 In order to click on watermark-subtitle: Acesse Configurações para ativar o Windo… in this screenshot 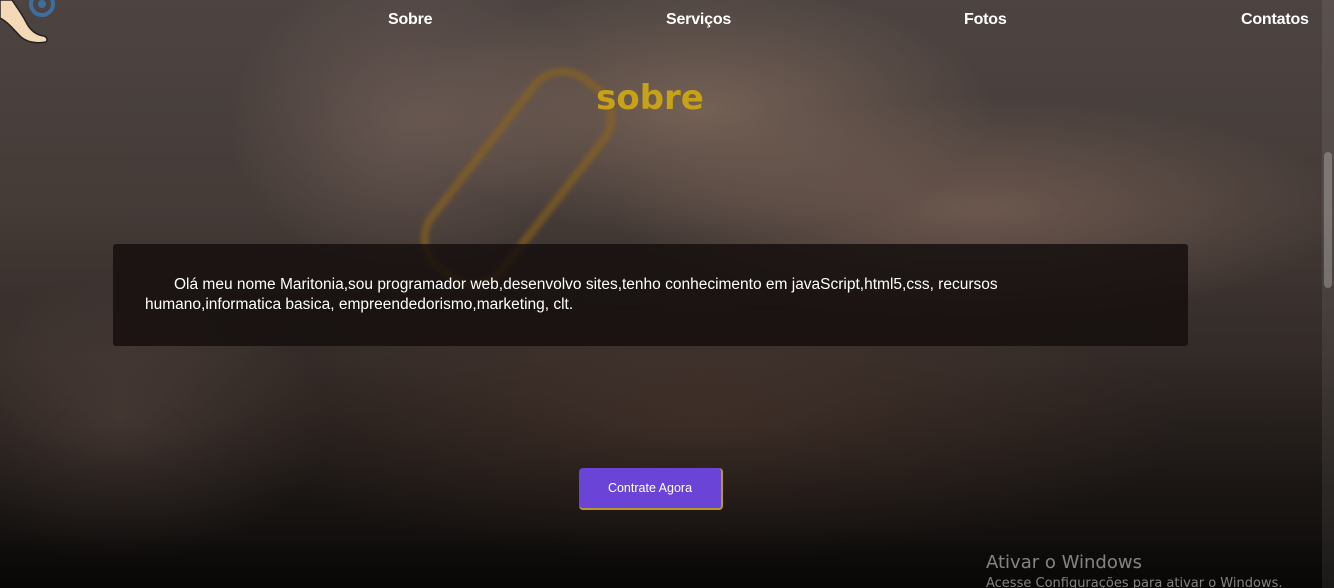, I will do `click(1134, 582)`.